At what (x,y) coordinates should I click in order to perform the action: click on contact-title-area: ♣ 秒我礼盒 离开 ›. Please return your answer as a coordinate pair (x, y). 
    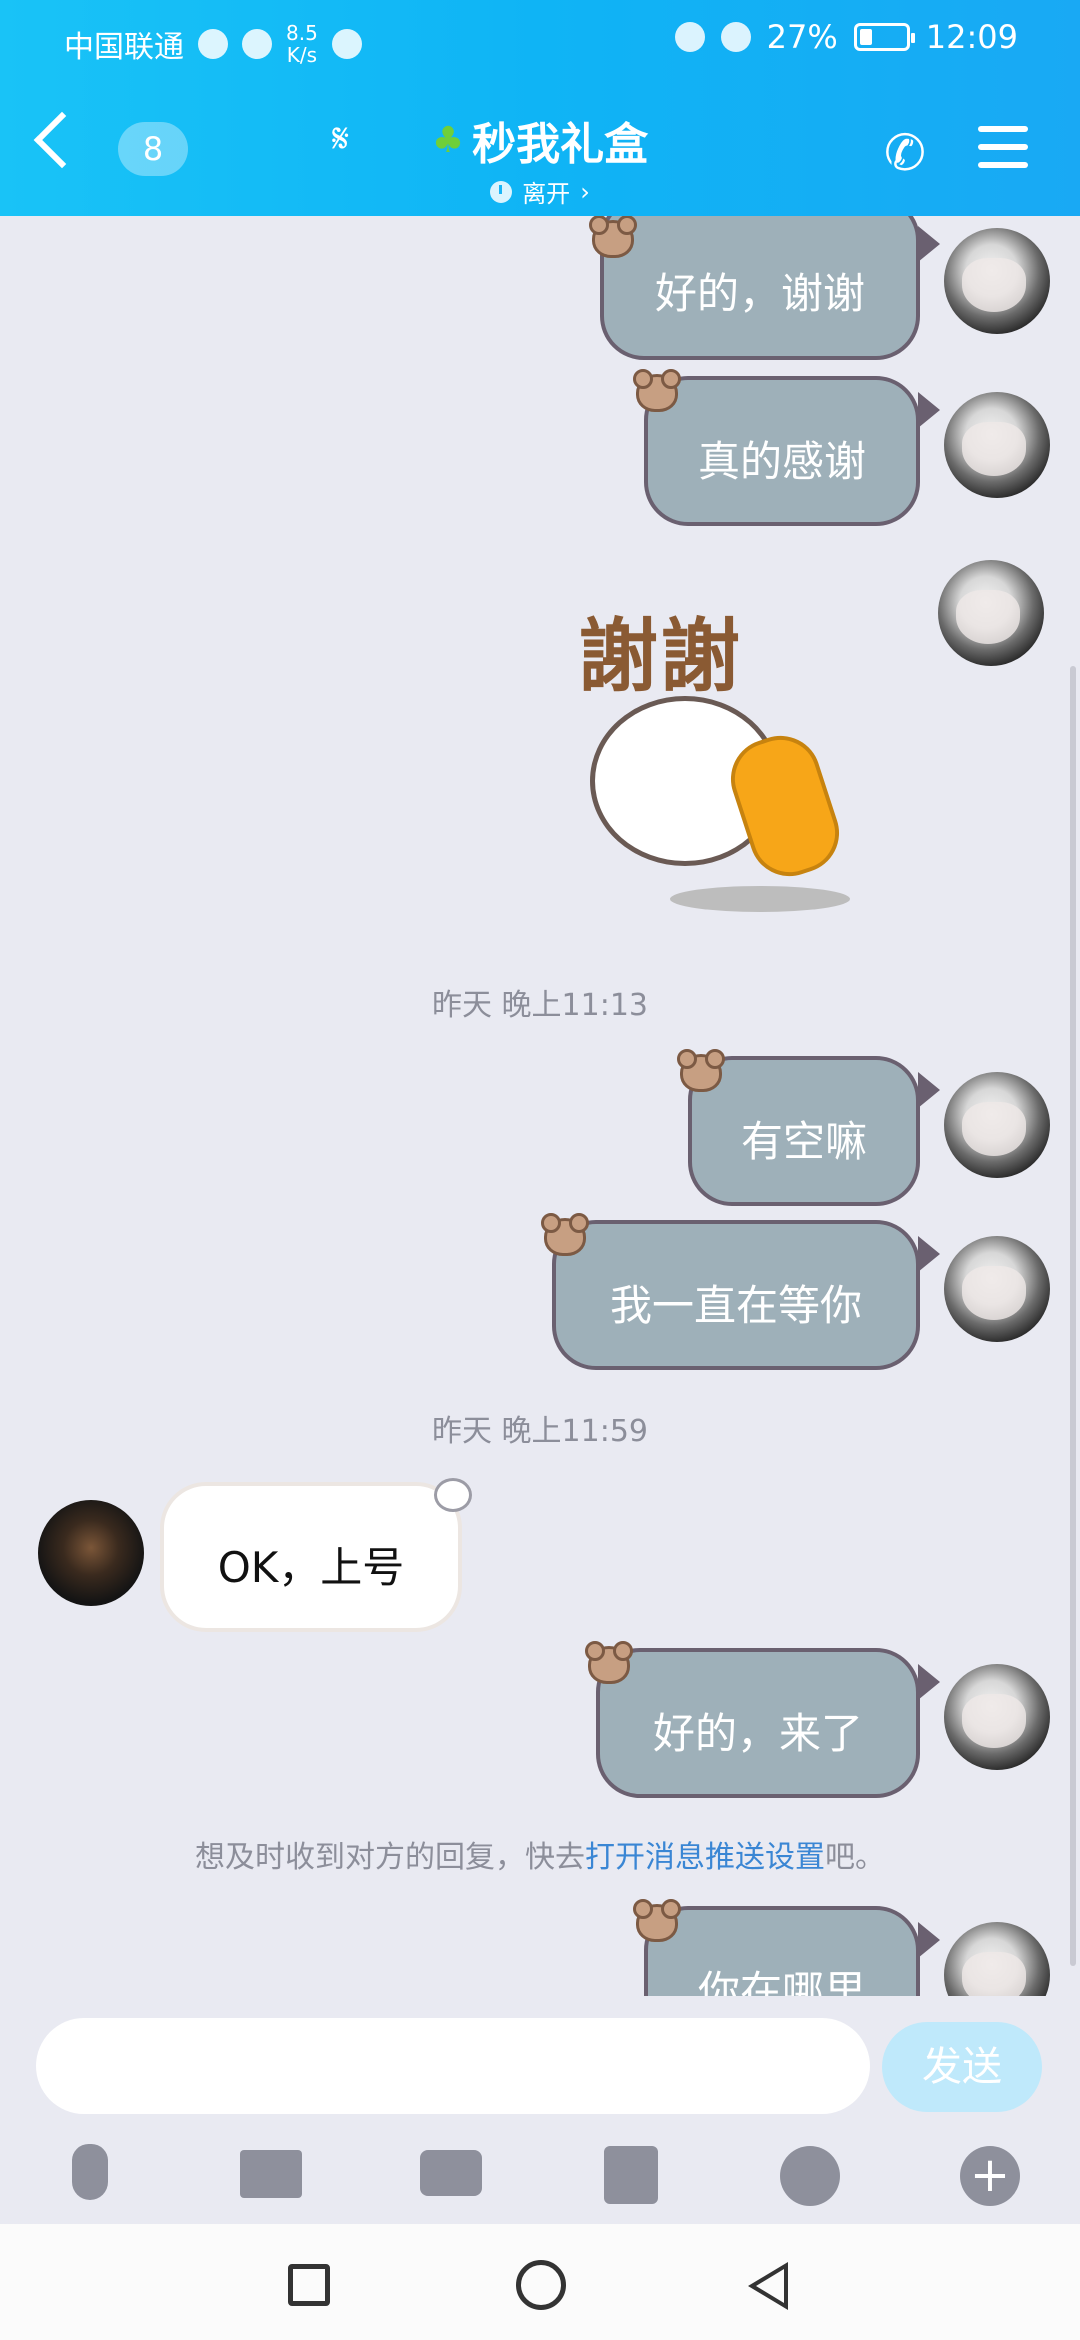
    Looking at the image, I should click on (540, 158).